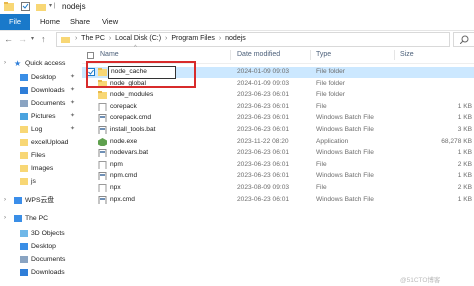 Image resolution: width=474 pixels, height=286 pixels. I want to click on forward-arrow-icon: →, so click(22, 39).